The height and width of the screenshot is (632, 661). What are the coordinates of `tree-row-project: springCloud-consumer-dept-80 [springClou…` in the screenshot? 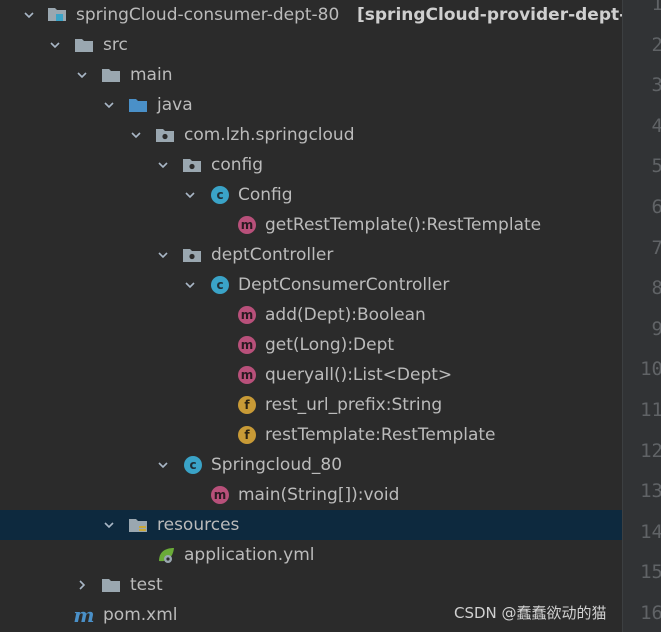 It's located at (311, 15).